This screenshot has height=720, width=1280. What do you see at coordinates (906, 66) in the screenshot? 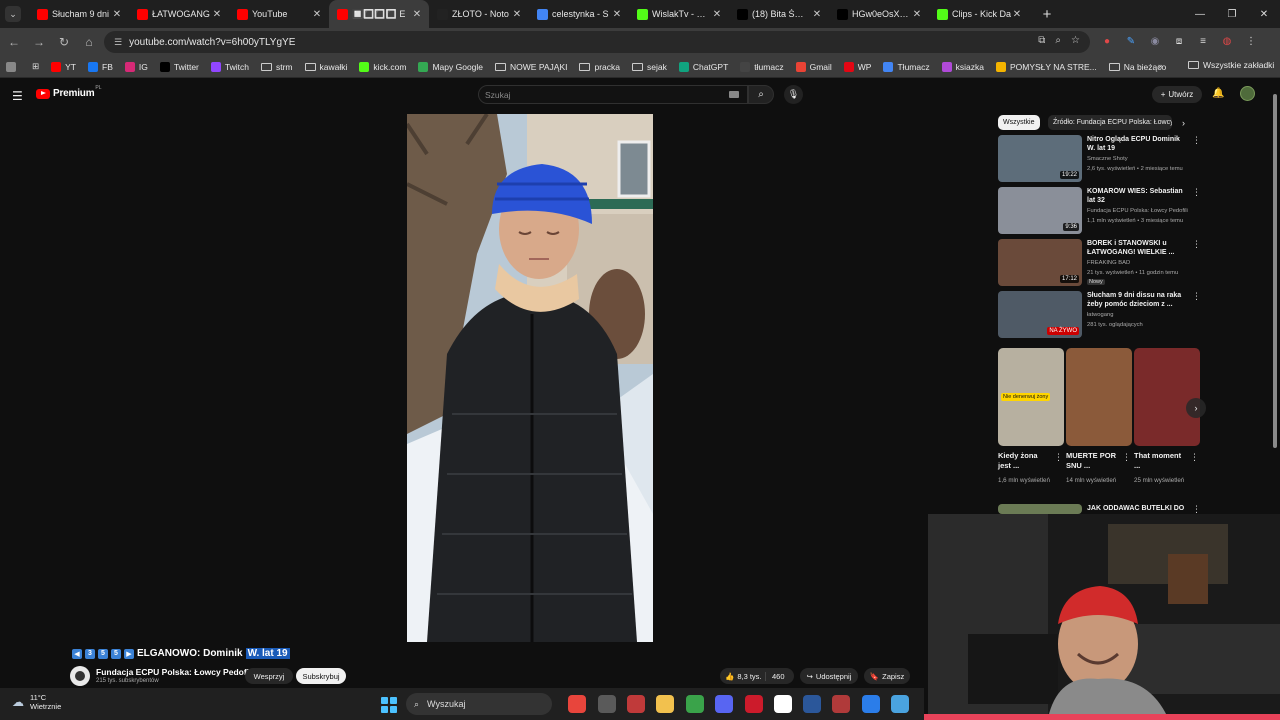
I see `bookmark-item: Tłumacz` at bounding box center [906, 66].